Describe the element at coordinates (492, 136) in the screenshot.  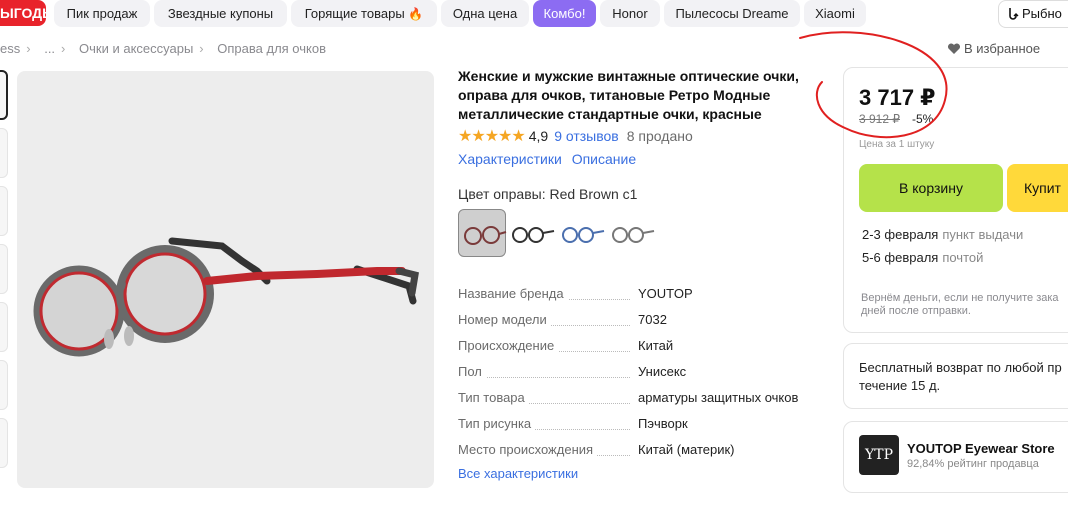
I see `star-rating-icon: ★★★★★` at that location.